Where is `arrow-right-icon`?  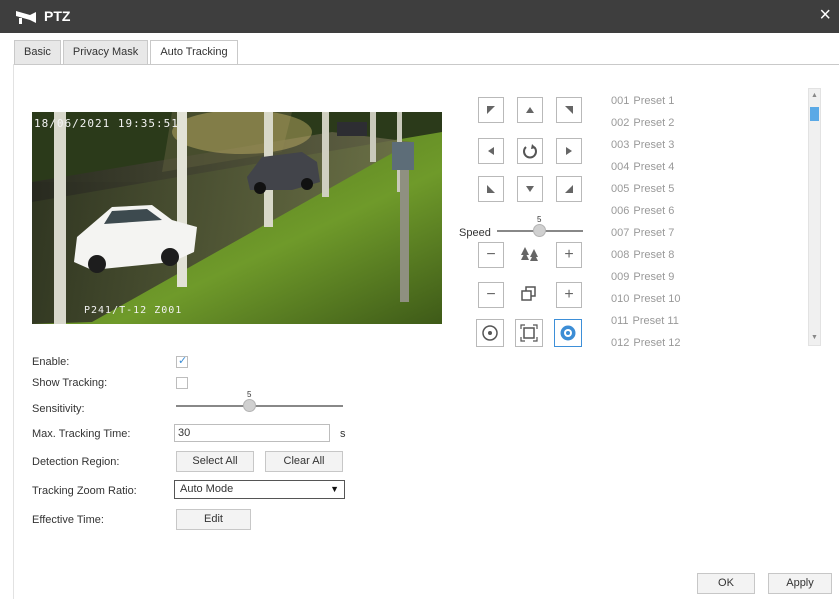 arrow-right-icon is located at coordinates (569, 151).